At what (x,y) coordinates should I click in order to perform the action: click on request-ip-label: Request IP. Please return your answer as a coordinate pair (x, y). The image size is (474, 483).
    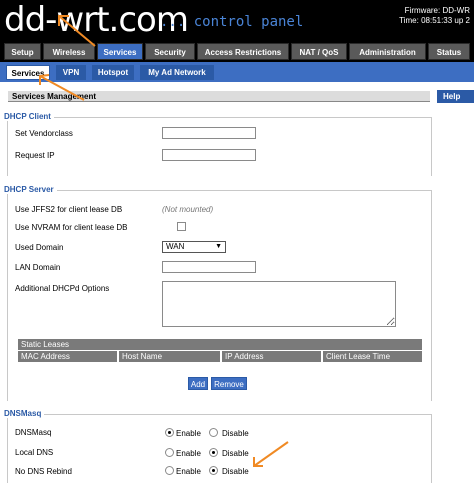
    Looking at the image, I should click on (35, 155).